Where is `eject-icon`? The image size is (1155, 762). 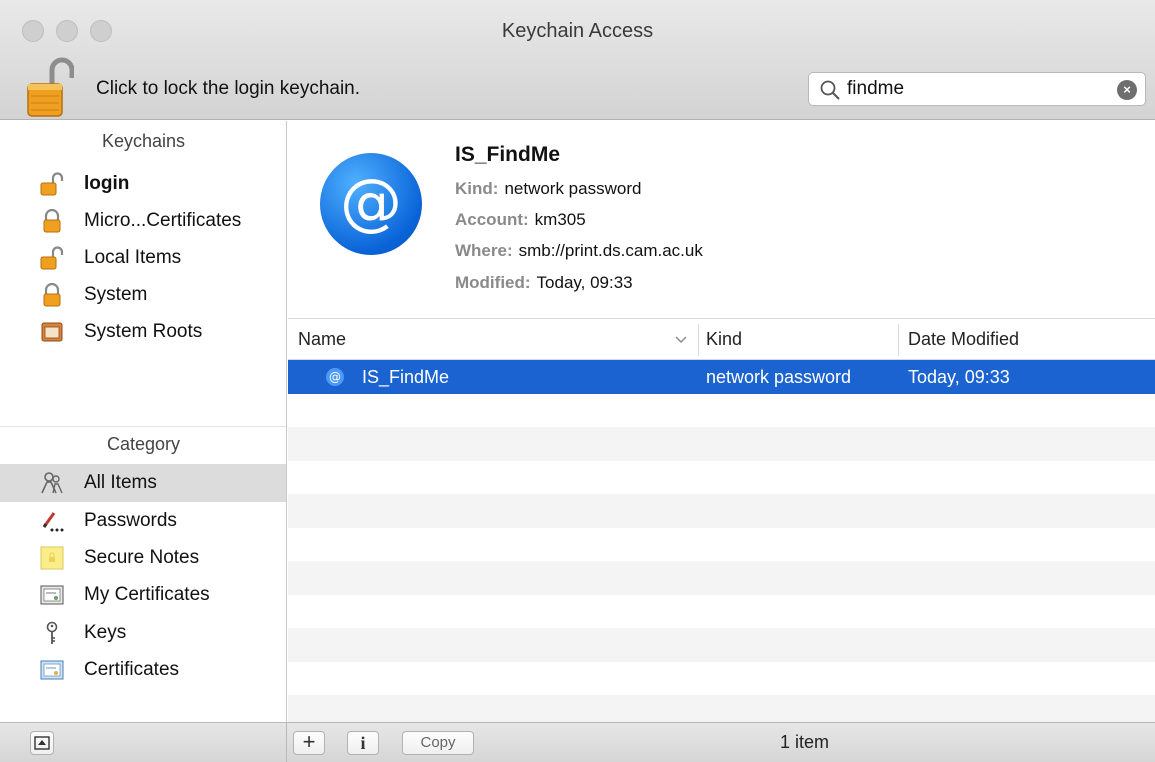
eject-icon is located at coordinates (42, 743).